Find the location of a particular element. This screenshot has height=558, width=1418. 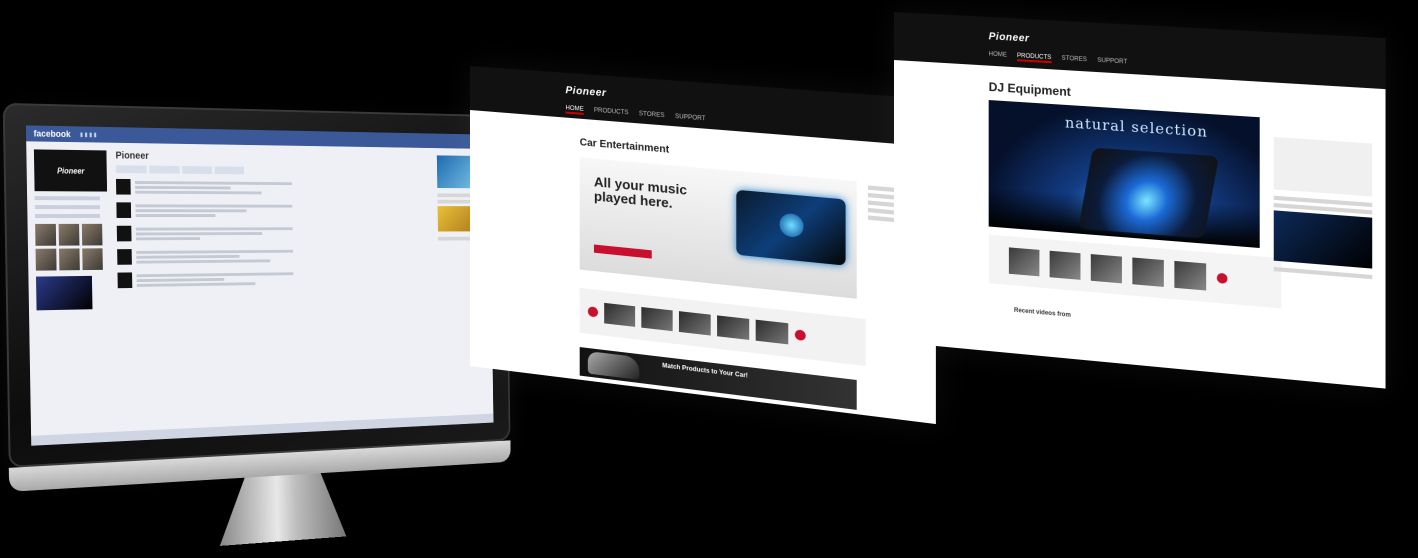

facebook-nav-placeholder: ▮ ▮ ▮ ▮ is located at coordinates (88, 135).